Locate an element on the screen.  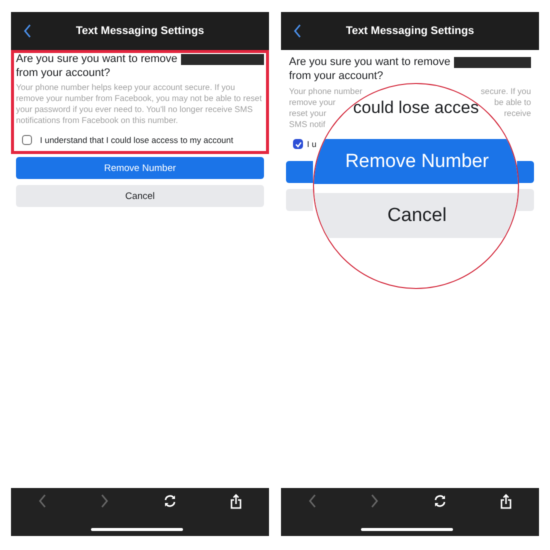
explanation-fragment: receive is located at coordinates (517, 113).